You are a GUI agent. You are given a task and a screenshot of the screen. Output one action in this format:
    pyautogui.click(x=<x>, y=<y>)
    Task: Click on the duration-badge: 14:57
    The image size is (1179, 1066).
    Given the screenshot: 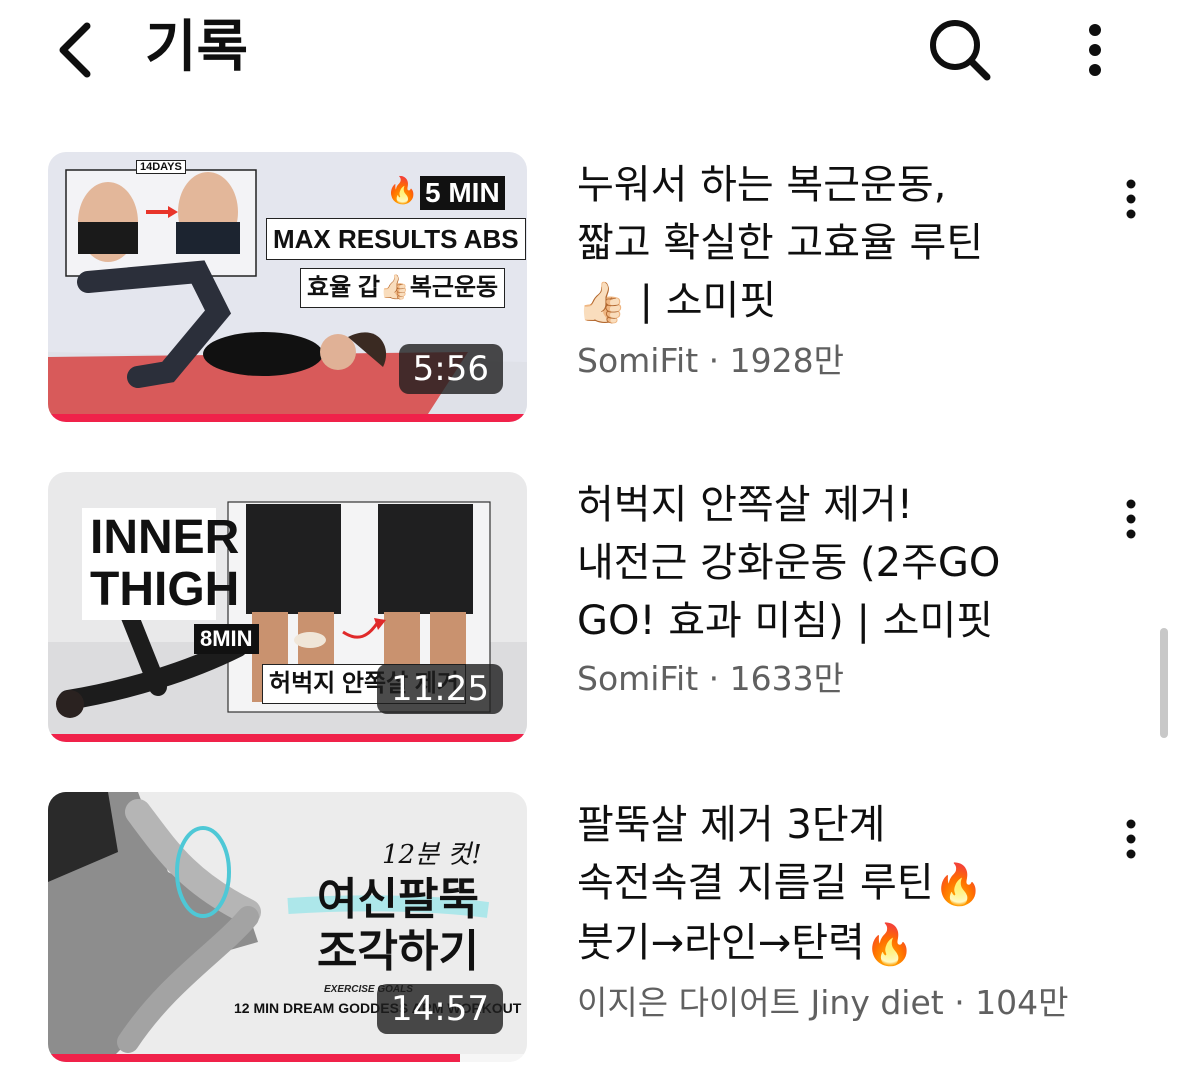 What is the action you would take?
    pyautogui.click(x=440, y=1009)
    